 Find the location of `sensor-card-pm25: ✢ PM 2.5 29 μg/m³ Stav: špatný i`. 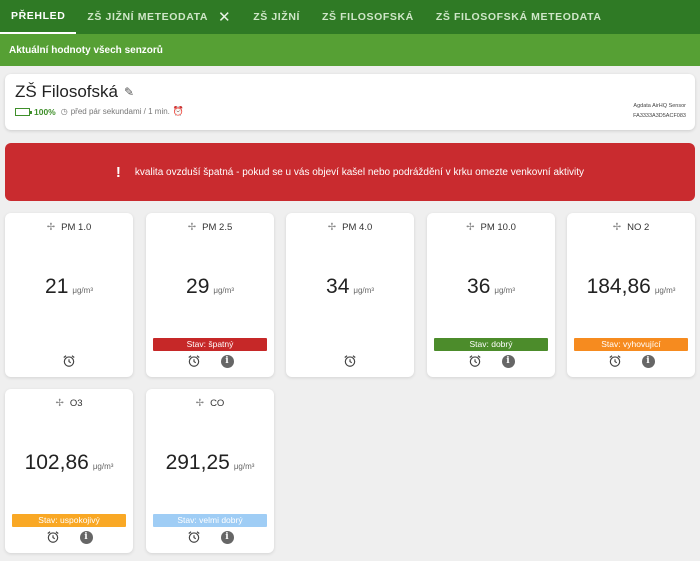

sensor-card-pm25: ✢ PM 2.5 29 μg/m³ Stav: špatný i is located at coordinates (210, 295).